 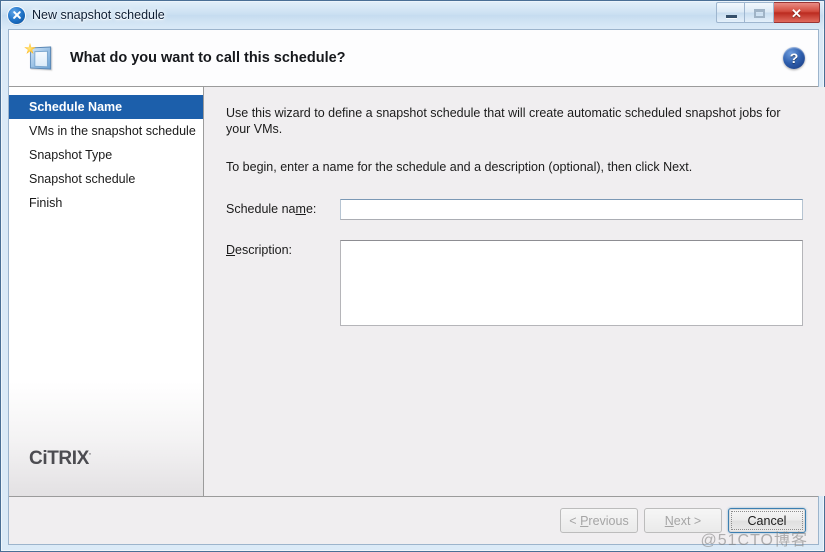 I want to click on description-label: Description:, so click(x=283, y=248).